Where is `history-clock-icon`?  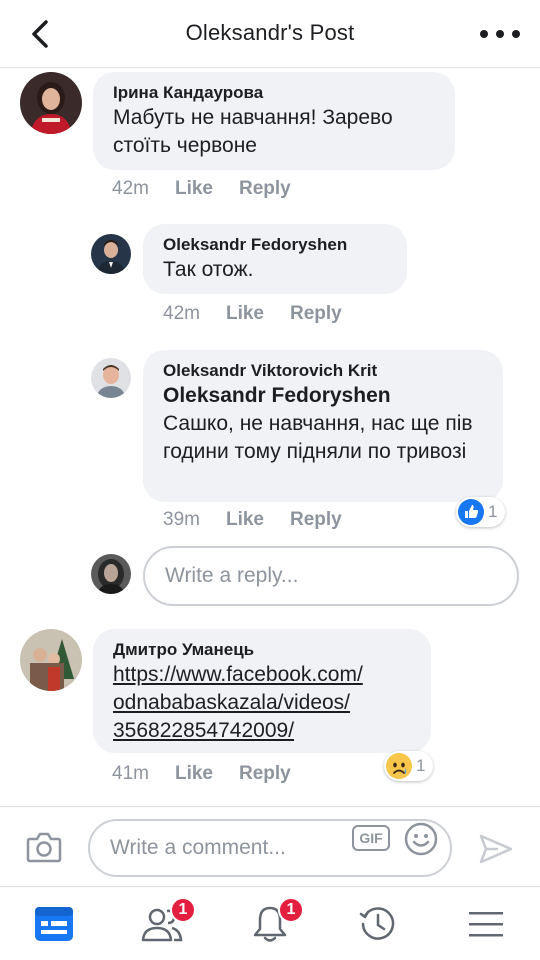
history-clock-icon is located at coordinates (377, 923).